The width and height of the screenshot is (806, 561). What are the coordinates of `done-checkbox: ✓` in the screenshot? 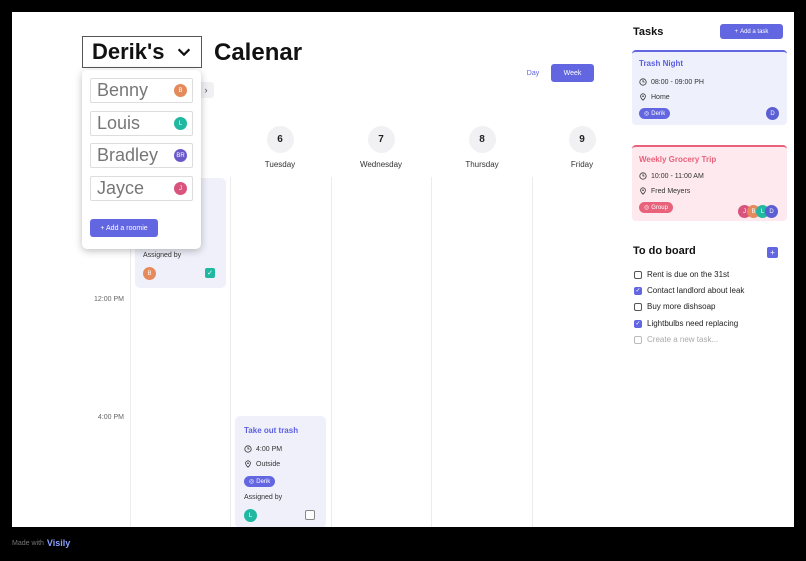 It's located at (210, 273).